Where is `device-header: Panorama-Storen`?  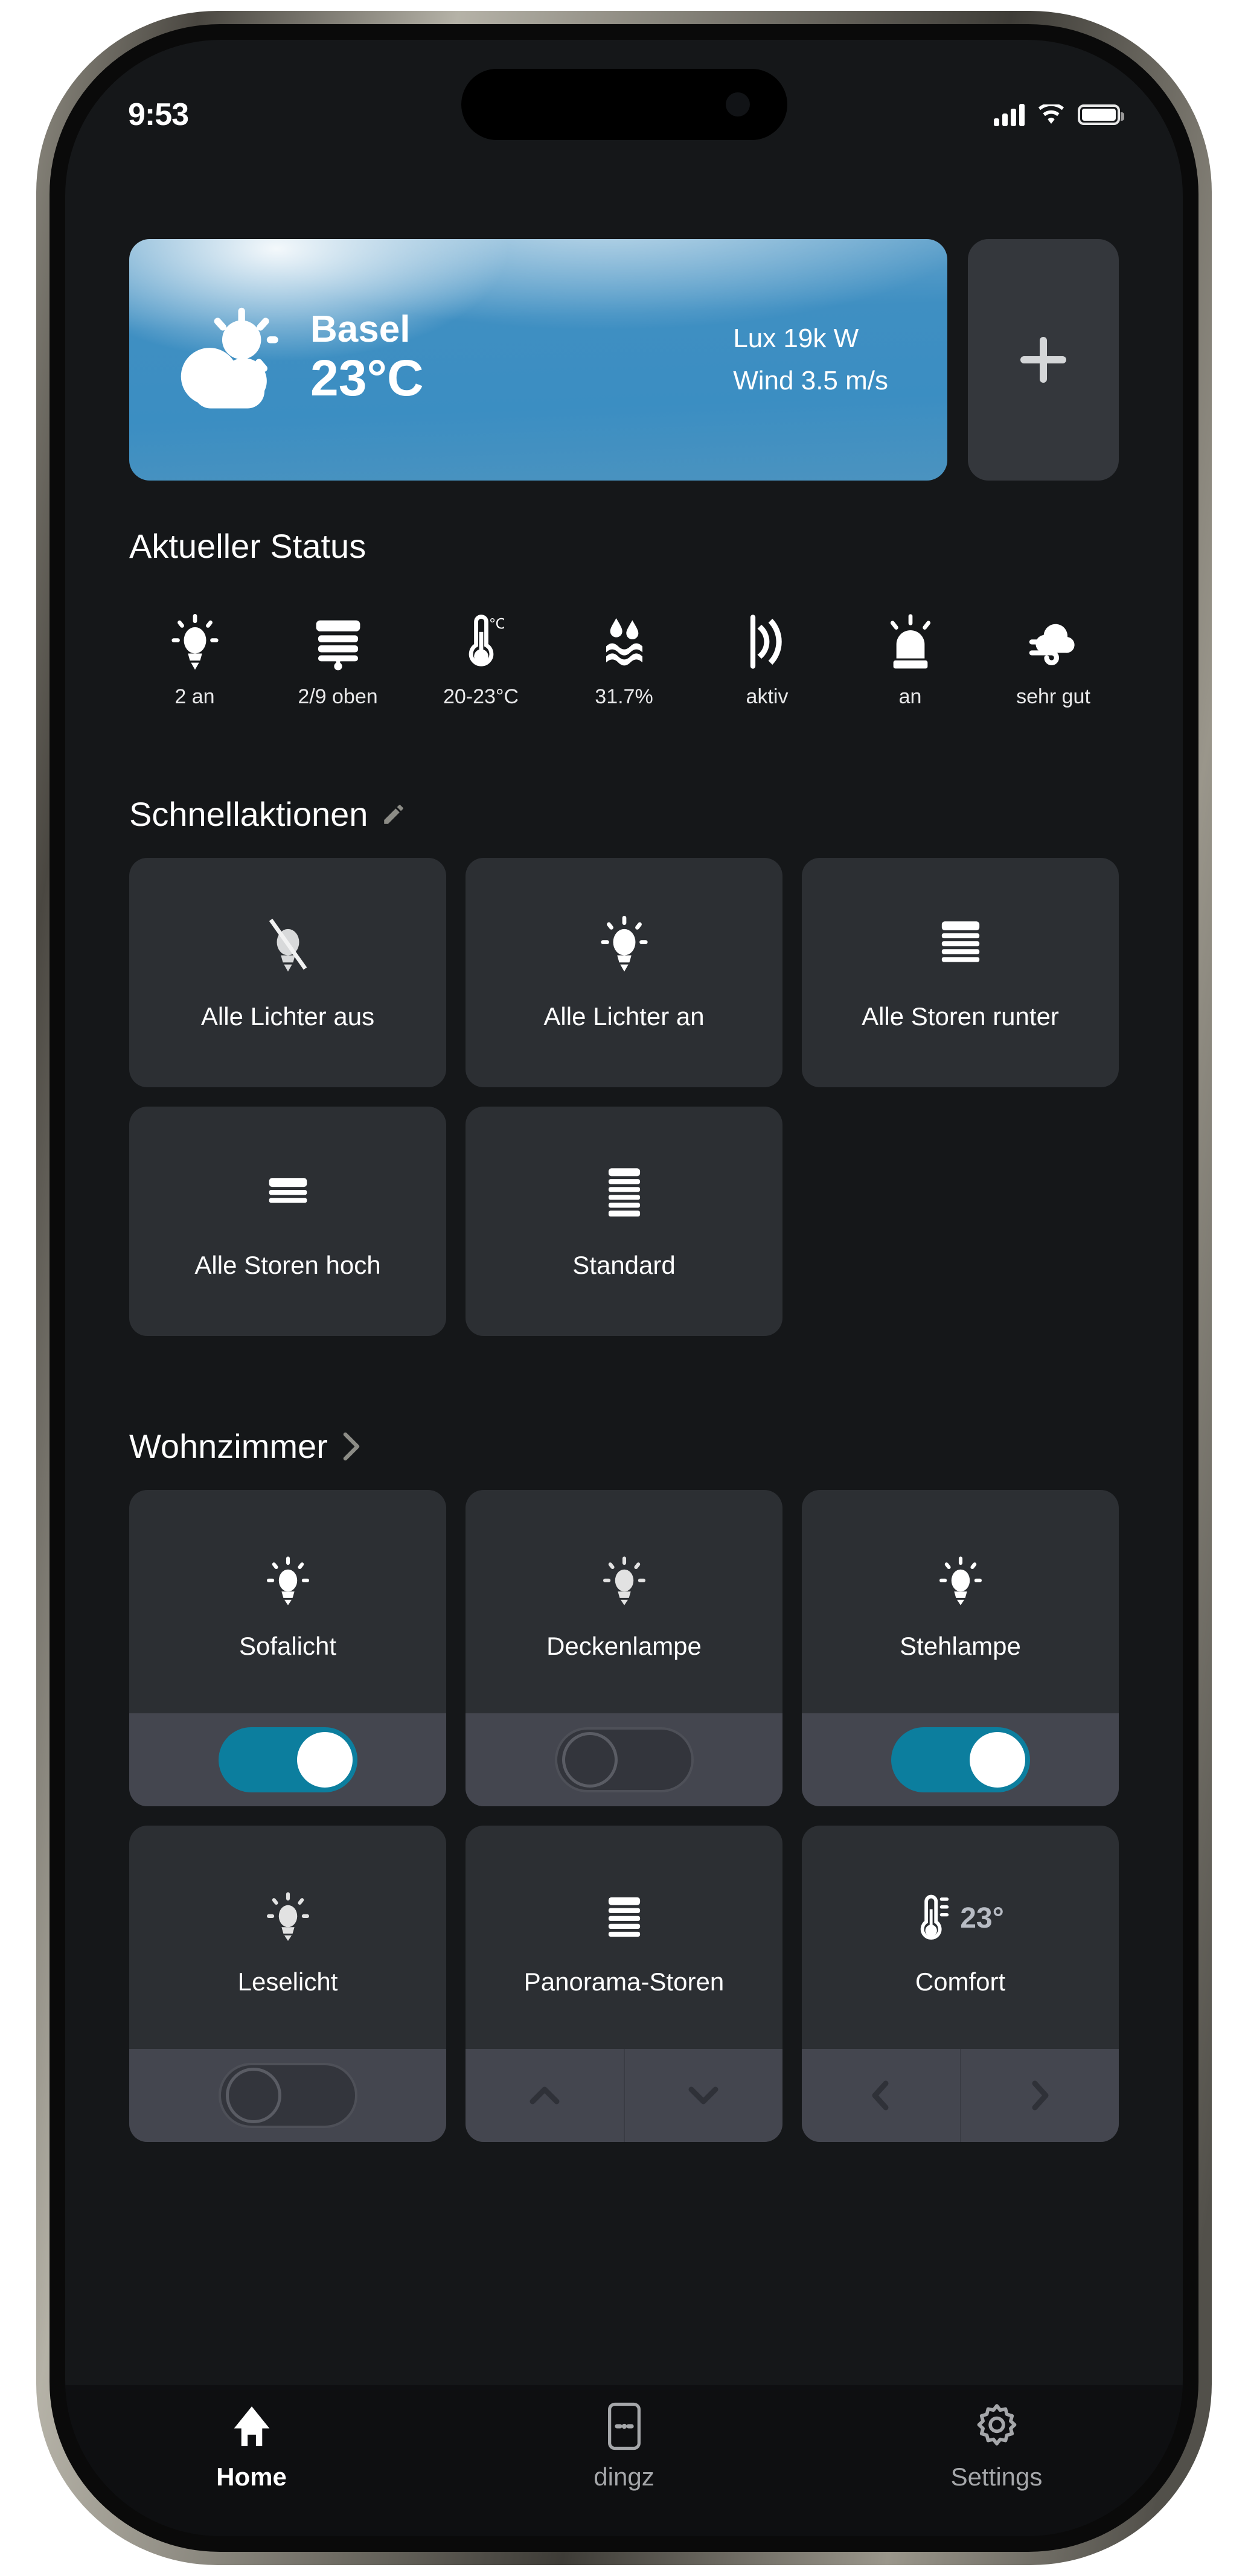
device-header: Panorama-Storen is located at coordinates (624, 1937).